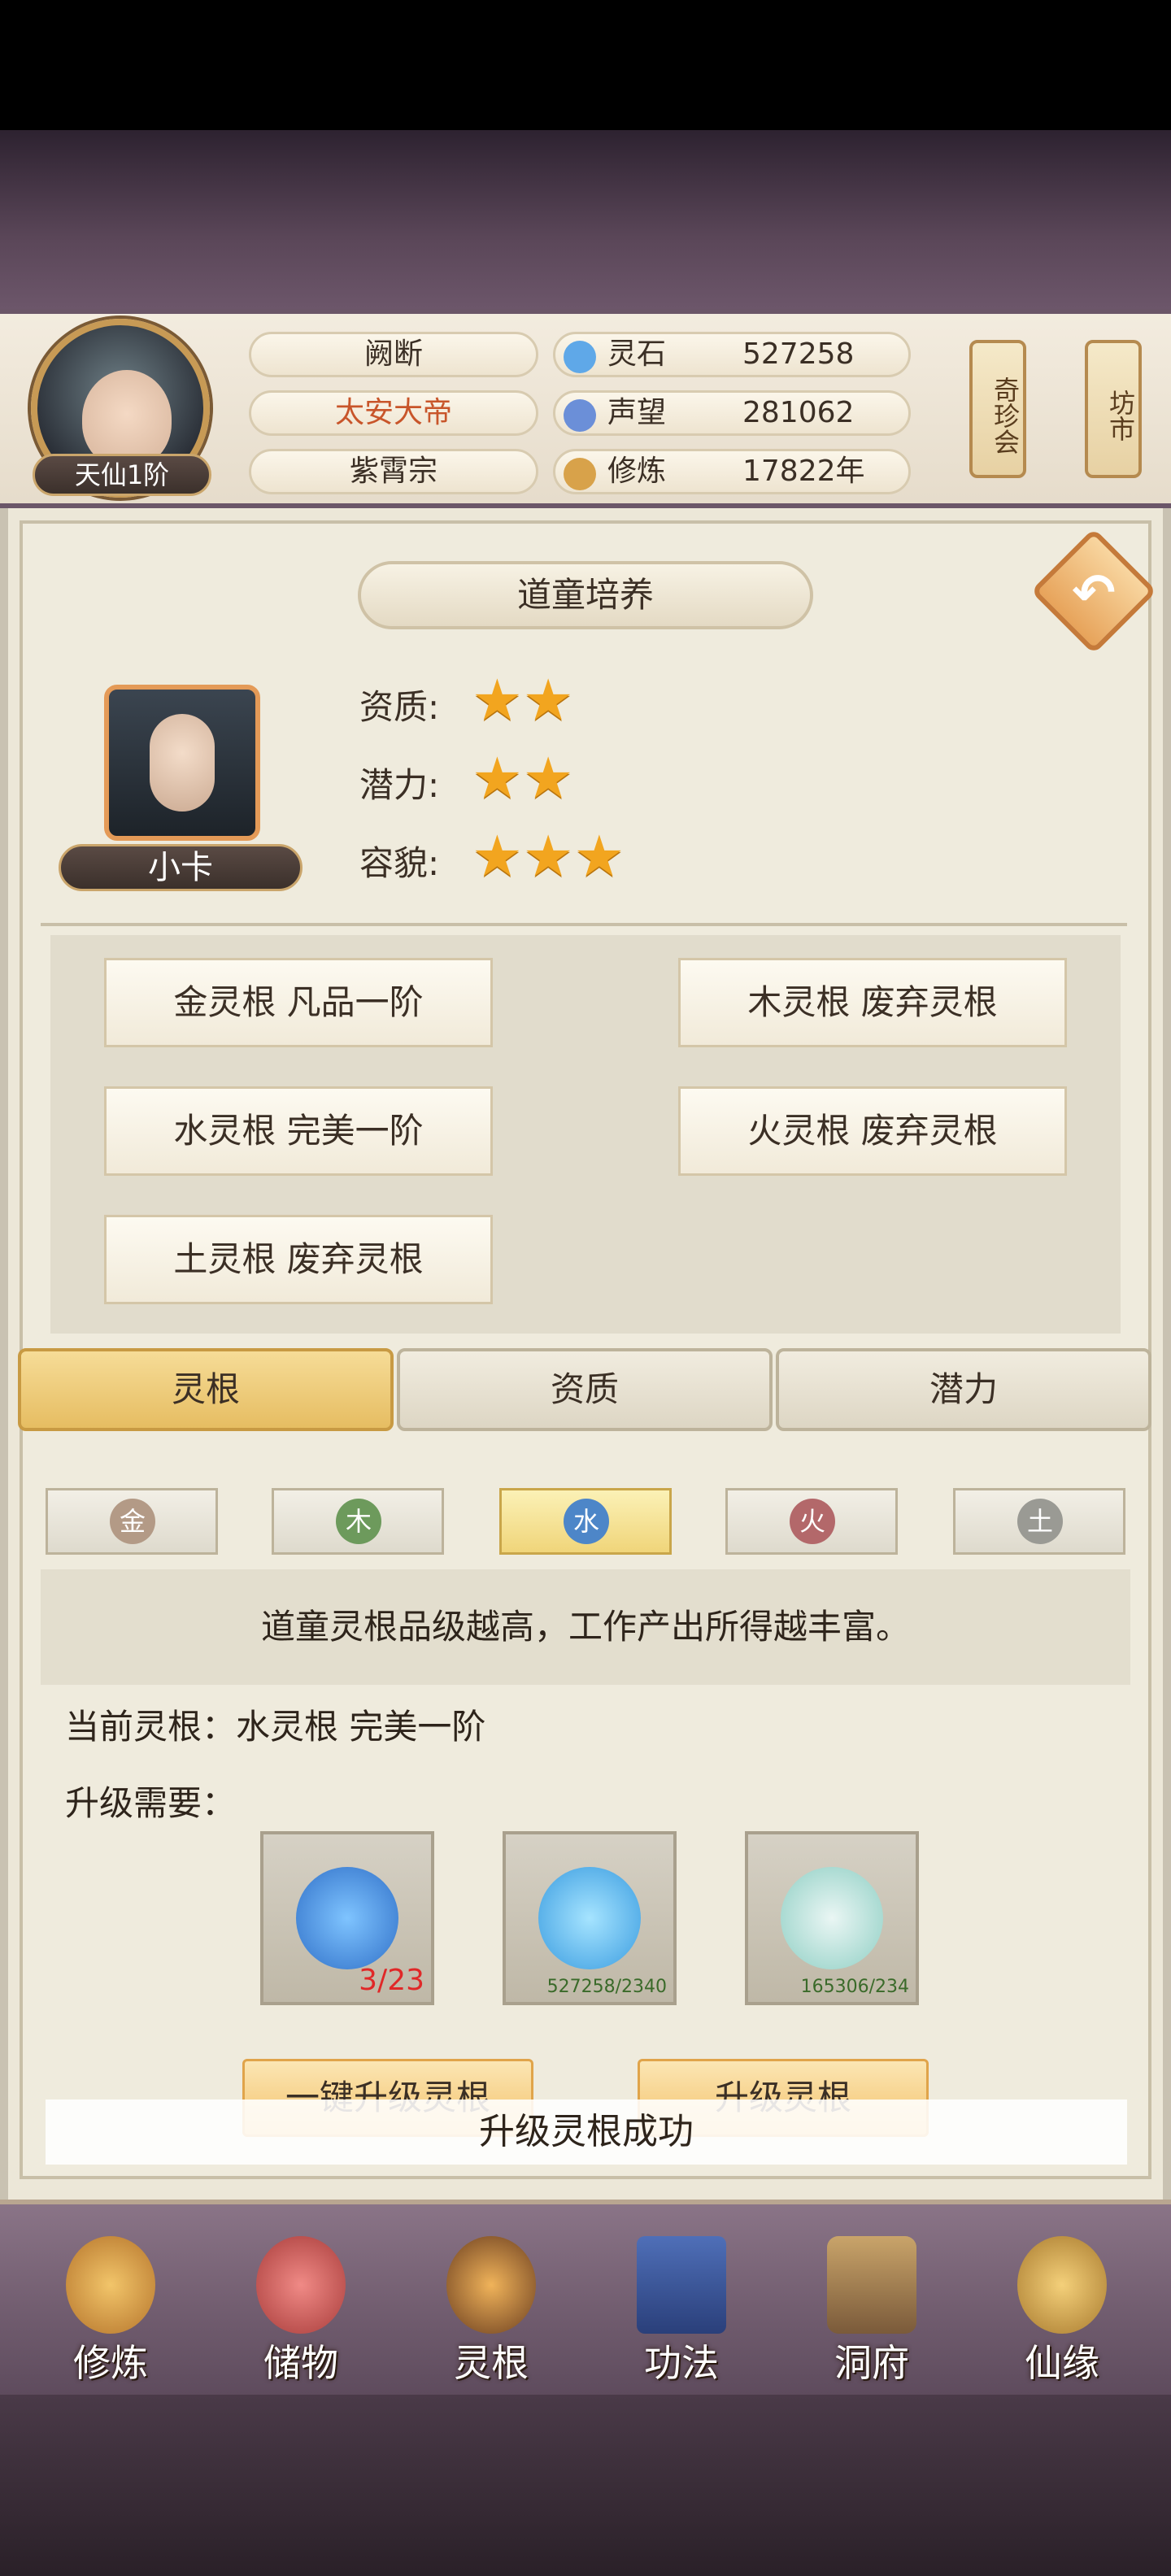  I want to click on aptitude-stars: ★★, so click(523, 701).